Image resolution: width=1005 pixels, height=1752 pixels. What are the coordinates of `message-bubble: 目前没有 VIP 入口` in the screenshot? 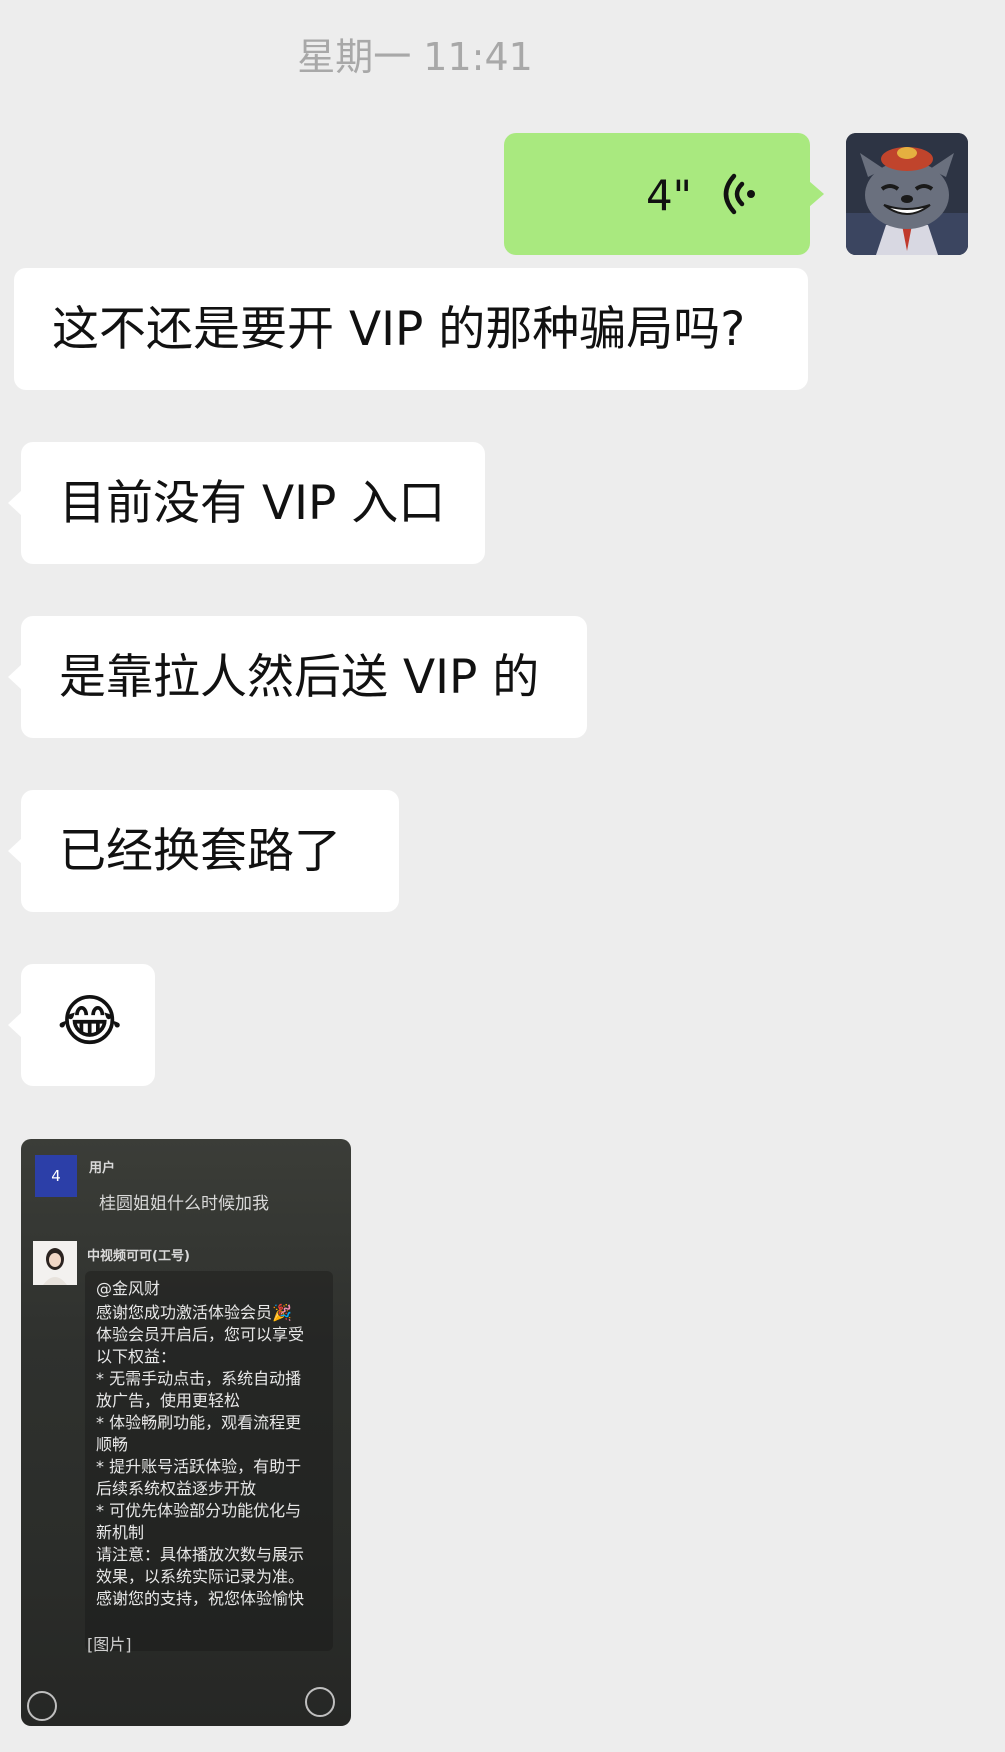 It's located at (246, 503).